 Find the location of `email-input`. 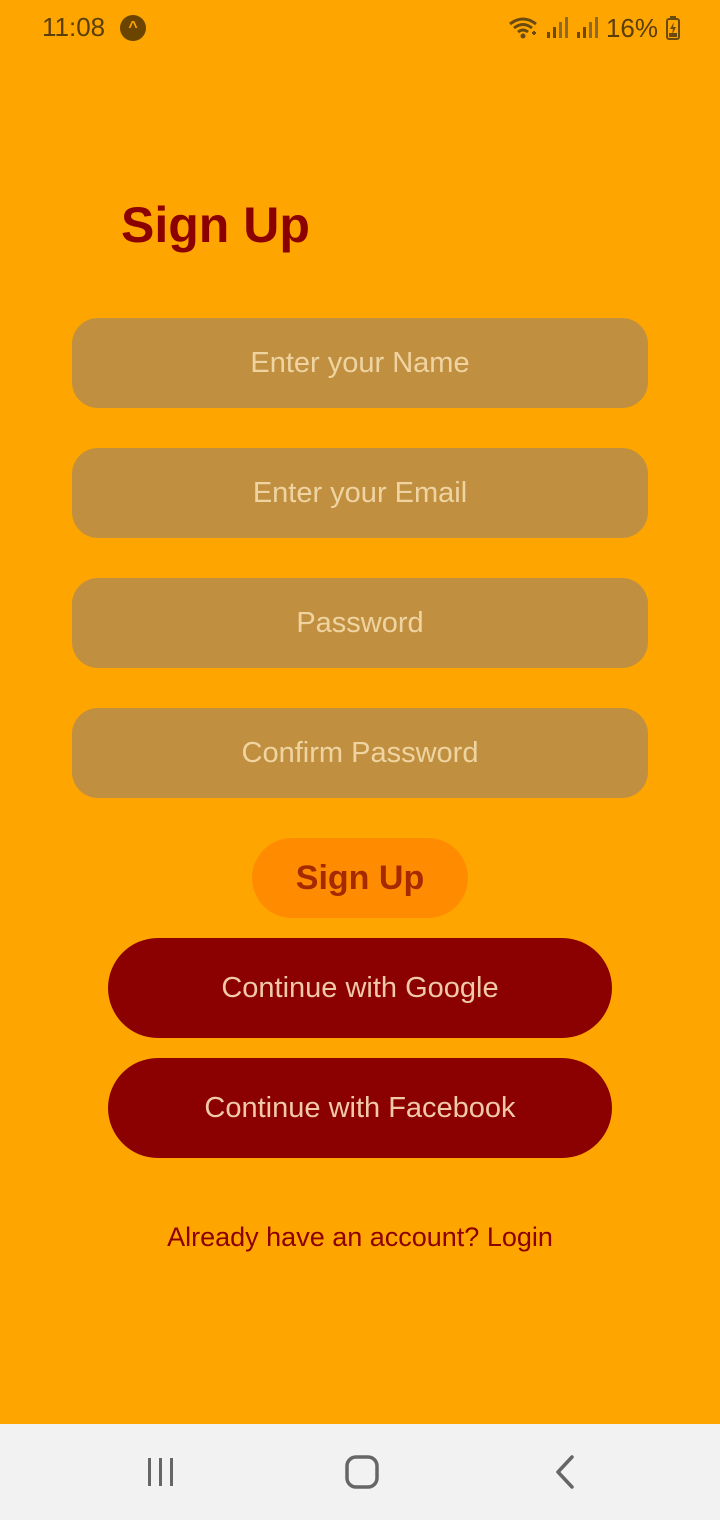

email-input is located at coordinates (360, 493).